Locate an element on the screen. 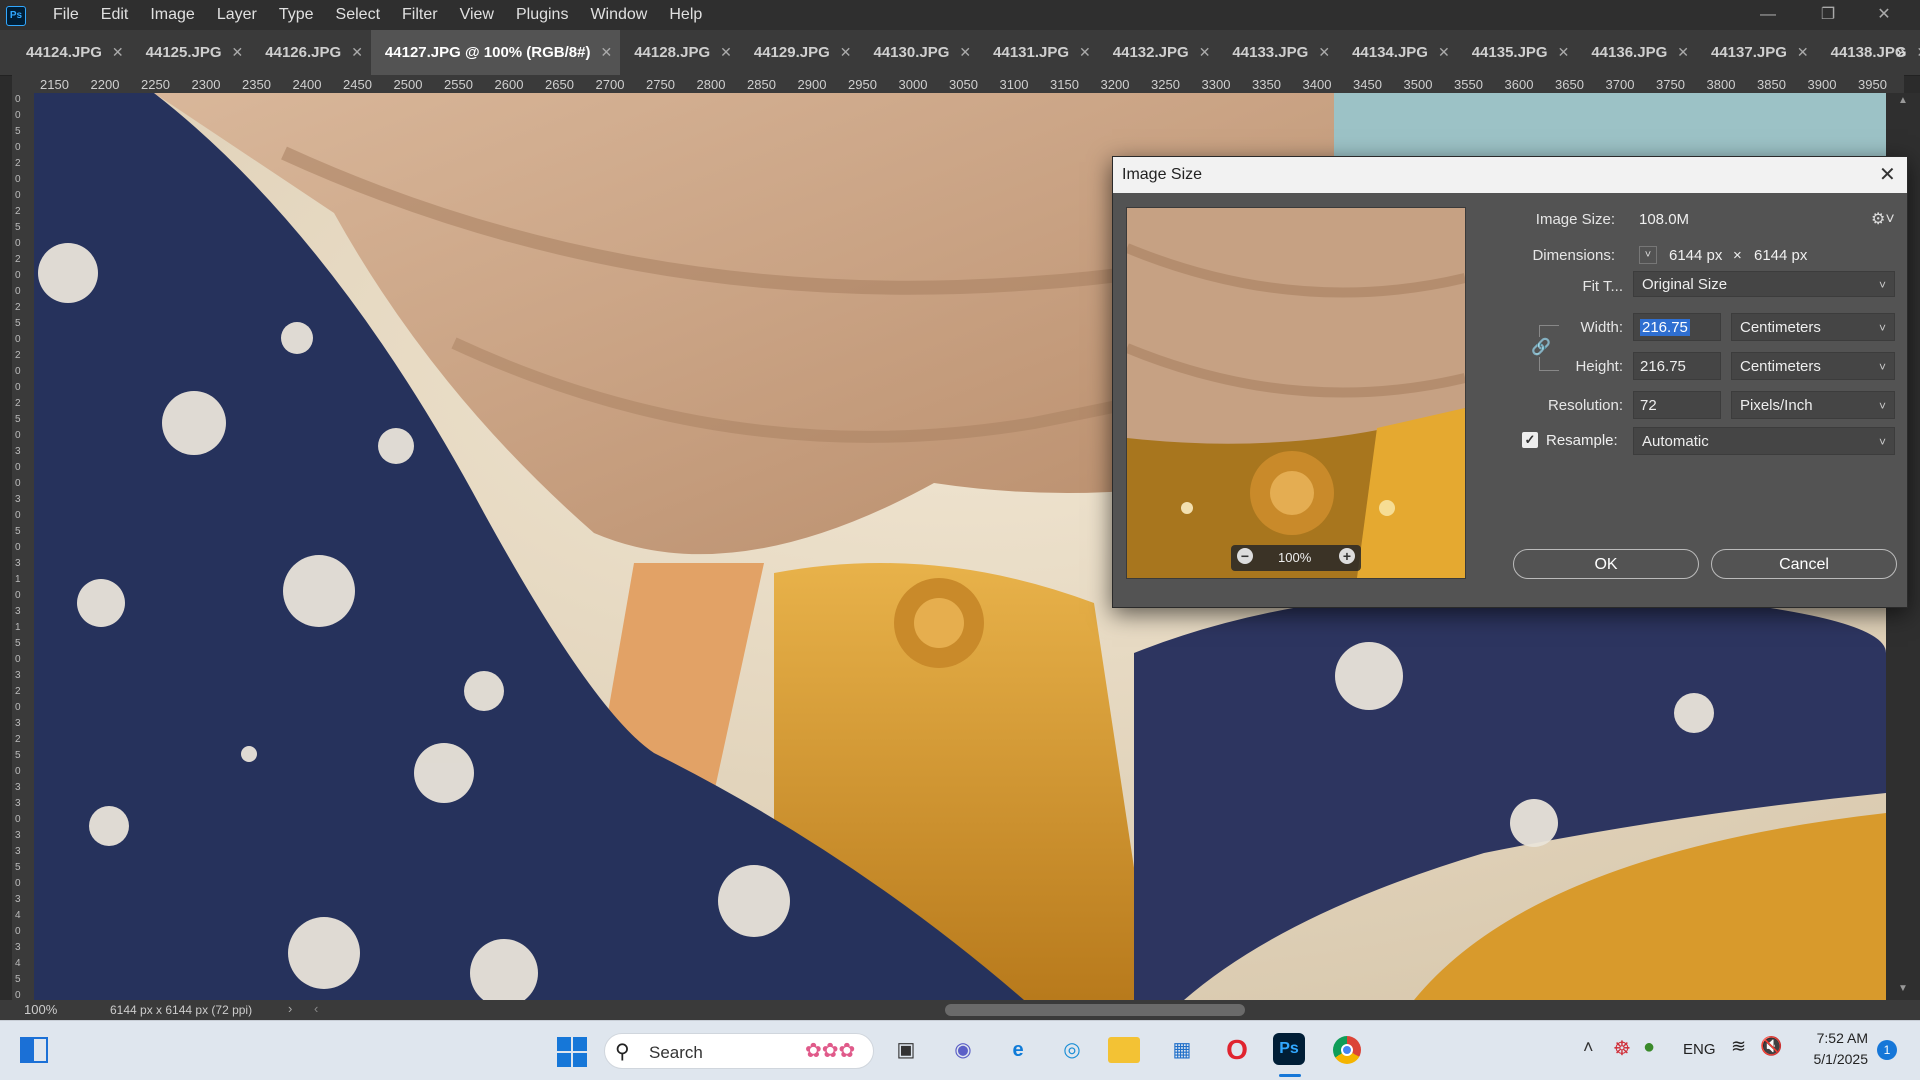 The height and width of the screenshot is (1080, 1920). volume-muted-icon: 🔇 is located at coordinates (1771, 1046).